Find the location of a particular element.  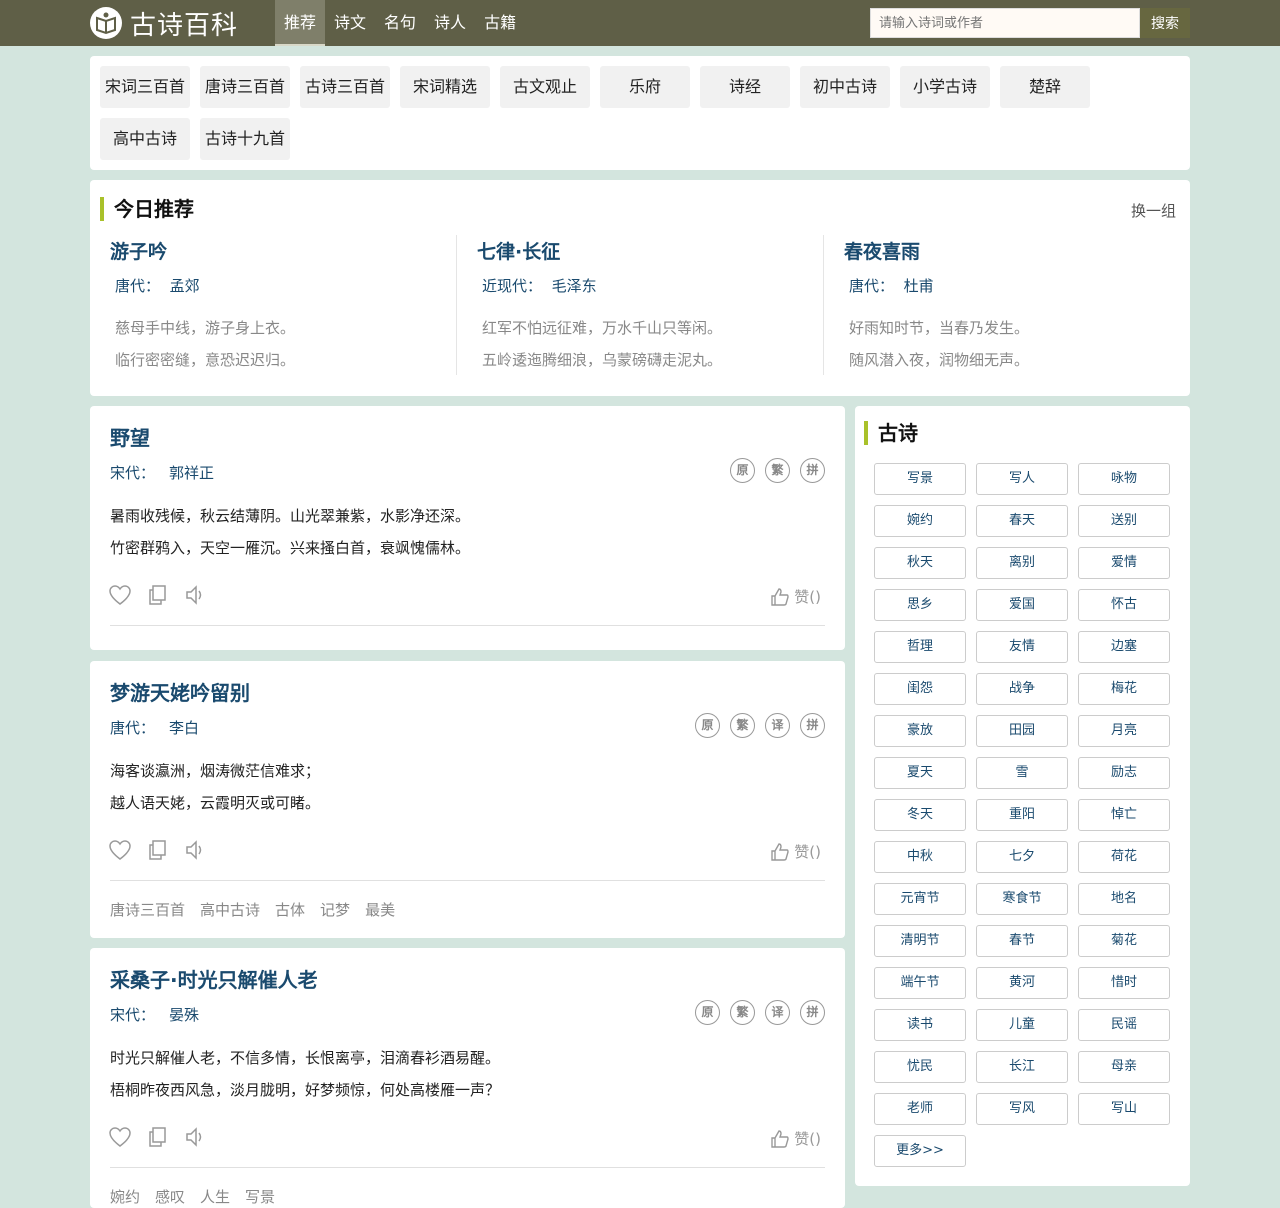

search-input is located at coordinates (1005, 23).